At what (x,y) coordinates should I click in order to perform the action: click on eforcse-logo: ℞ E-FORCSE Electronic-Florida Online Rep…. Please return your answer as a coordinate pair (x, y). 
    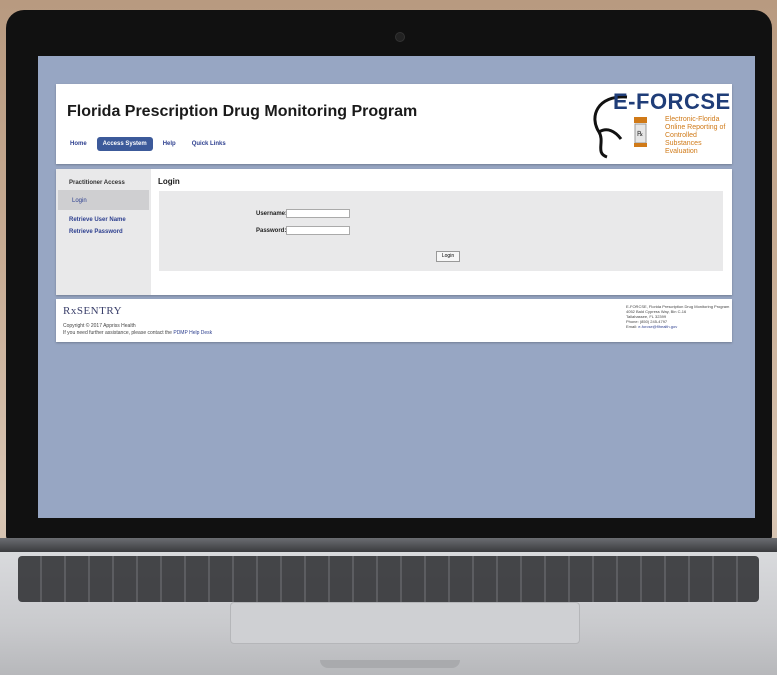
    Looking at the image, I should click on (659, 124).